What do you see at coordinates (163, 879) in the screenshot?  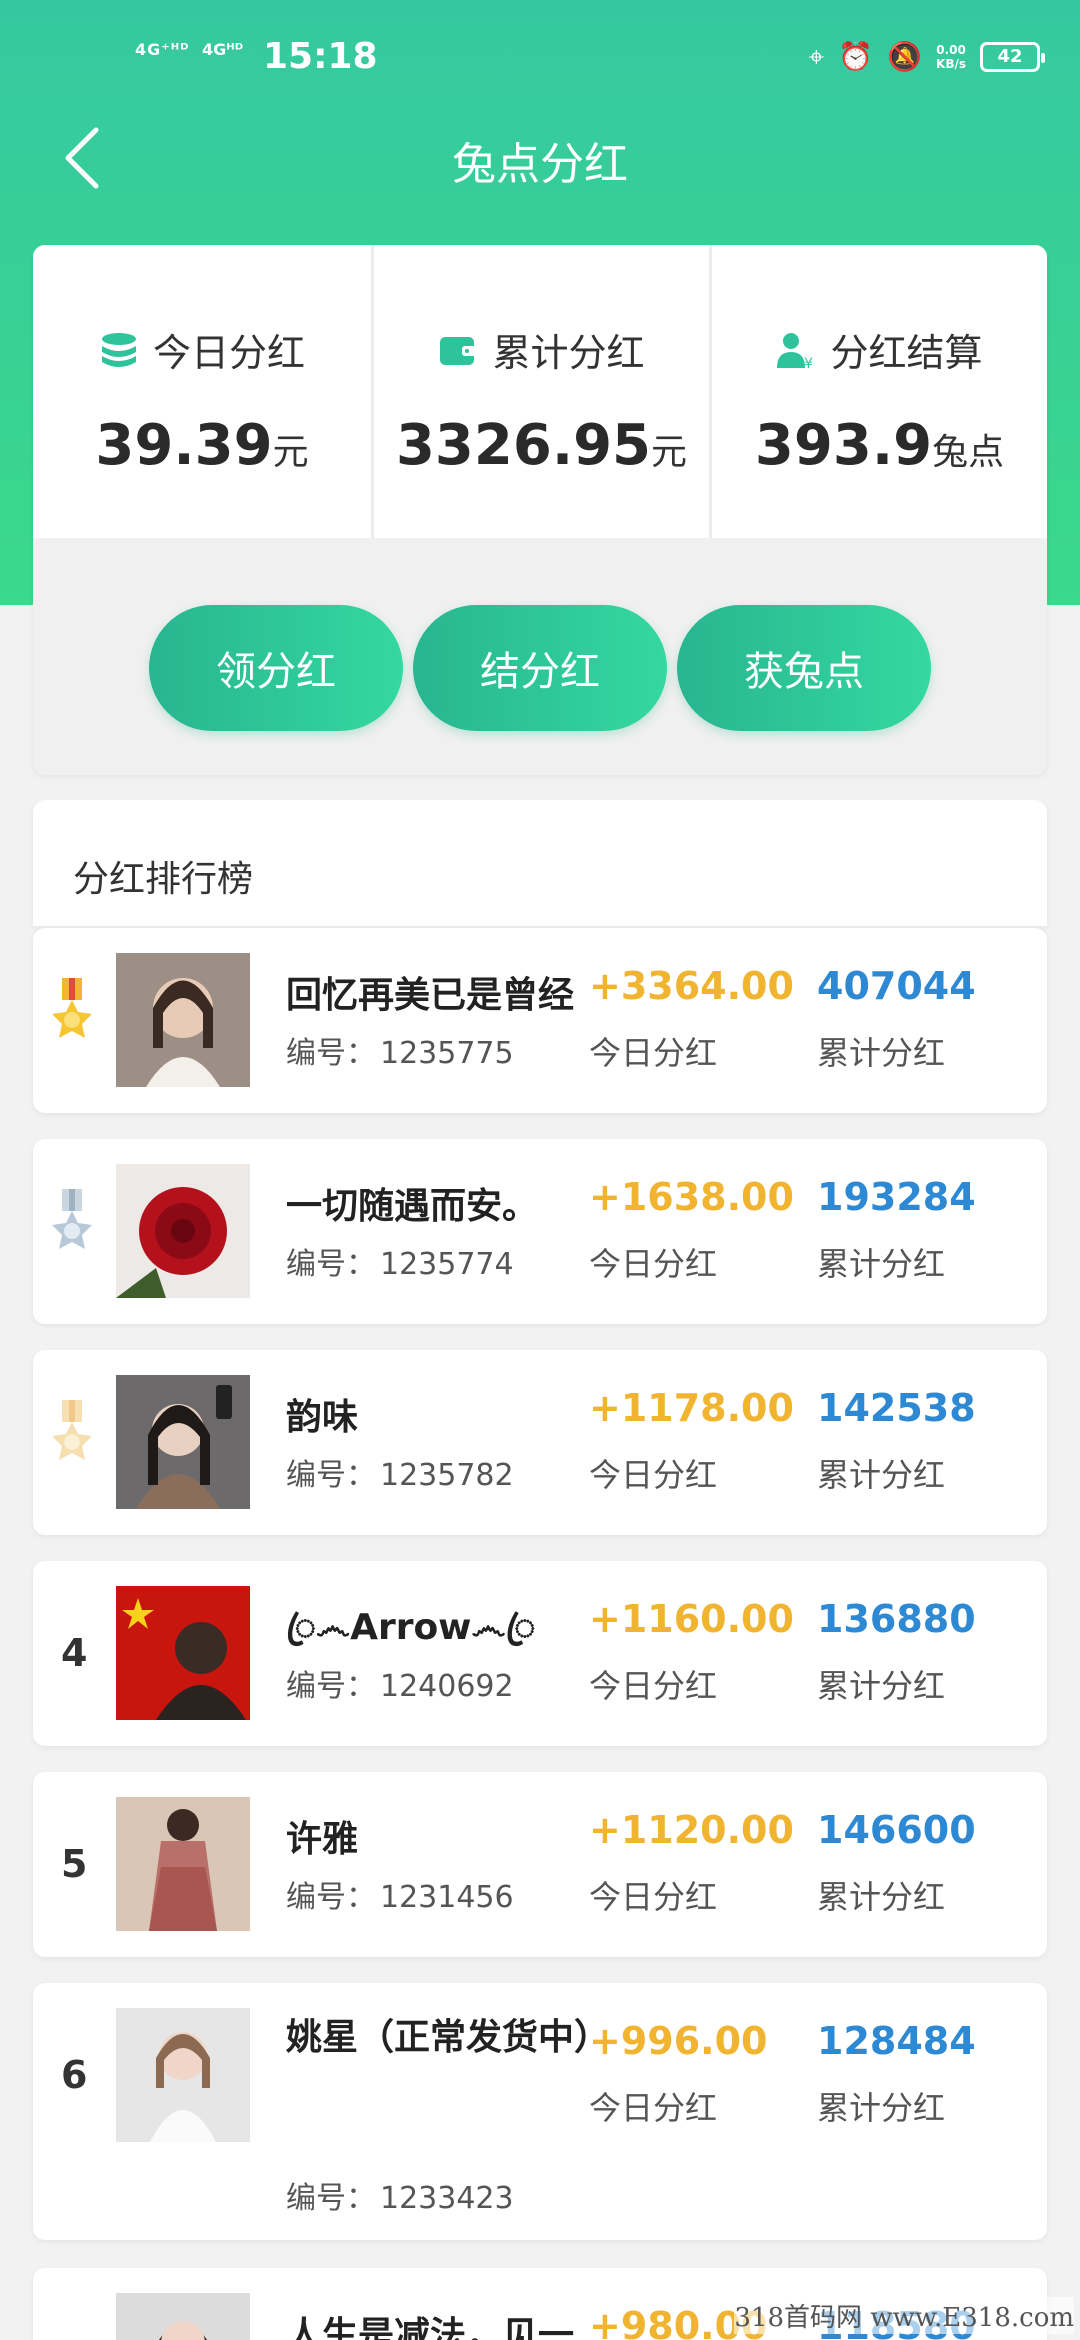 I see `ranking-title: 分红排行榜` at bounding box center [163, 879].